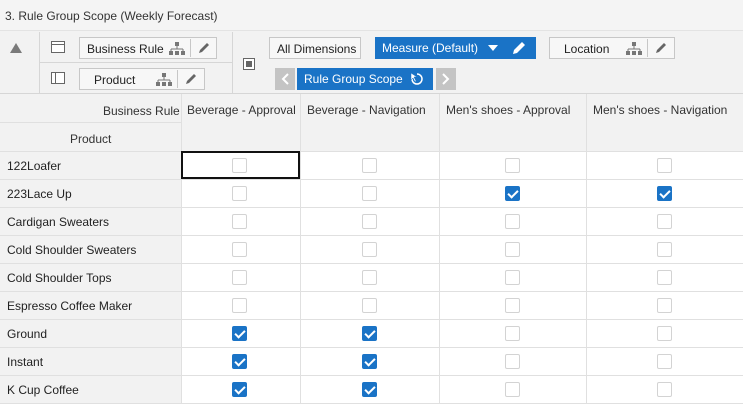 Image resolution: width=743 pixels, height=404 pixels. What do you see at coordinates (125, 49) in the screenshot?
I see `business-rule-chip-label: Business Rule` at bounding box center [125, 49].